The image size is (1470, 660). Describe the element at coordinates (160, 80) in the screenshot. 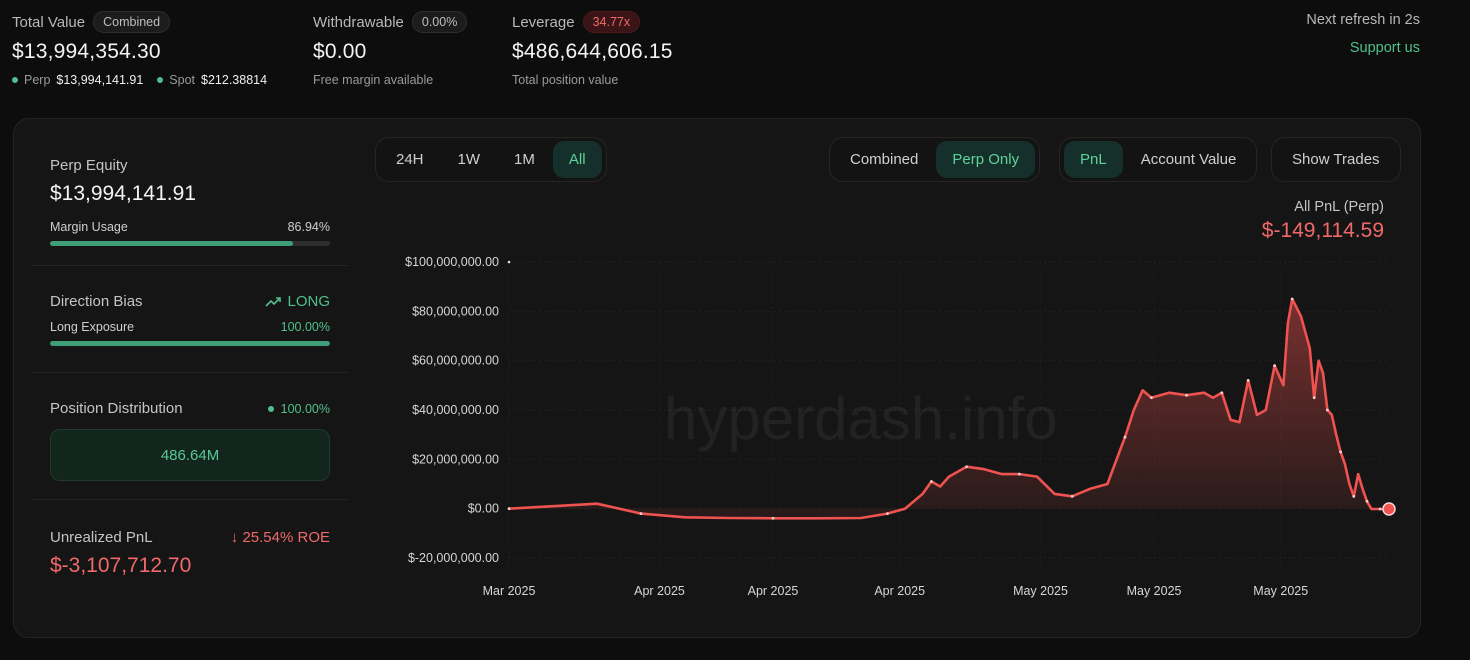

I see `spot-dot-icon` at that location.